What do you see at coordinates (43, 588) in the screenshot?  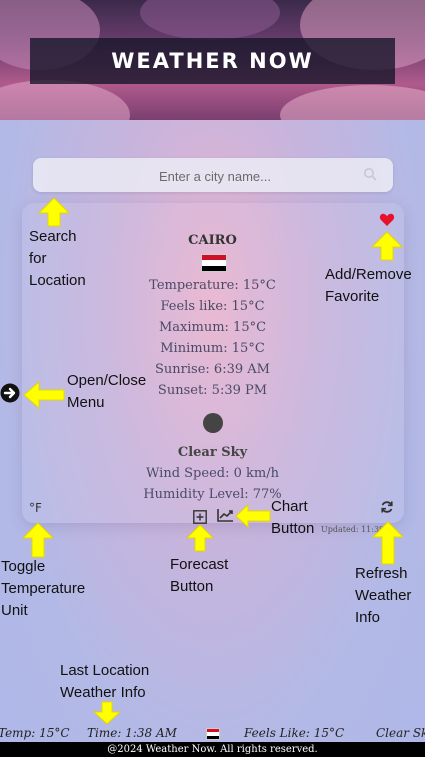 I see `annotation-toggle: Toggle Temperature Unit` at bounding box center [43, 588].